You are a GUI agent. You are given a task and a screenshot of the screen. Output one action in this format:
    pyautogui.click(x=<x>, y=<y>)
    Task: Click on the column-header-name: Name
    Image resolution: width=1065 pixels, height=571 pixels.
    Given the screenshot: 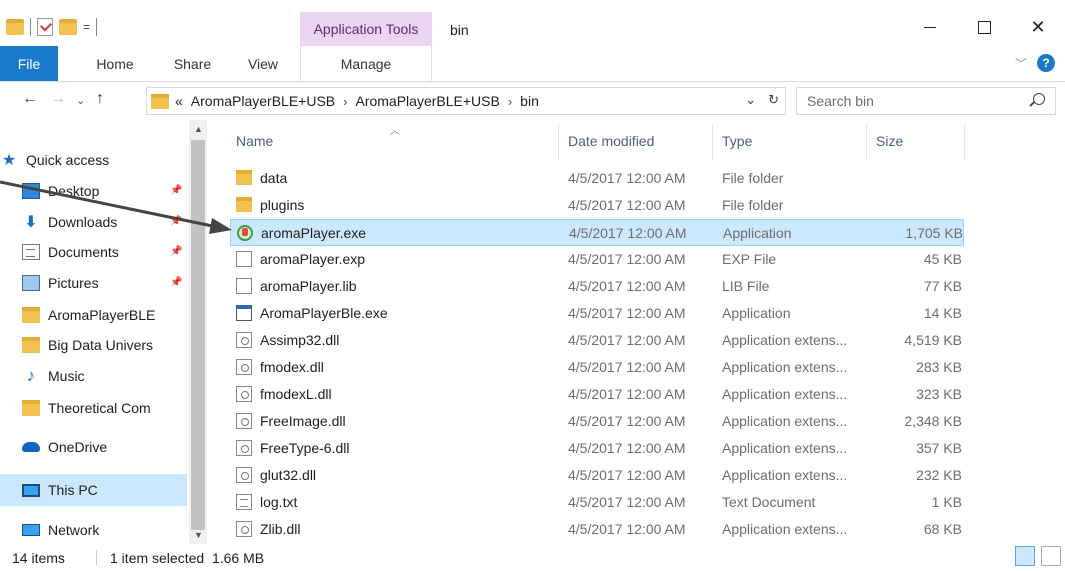 What is the action you would take?
    pyautogui.click(x=254, y=141)
    